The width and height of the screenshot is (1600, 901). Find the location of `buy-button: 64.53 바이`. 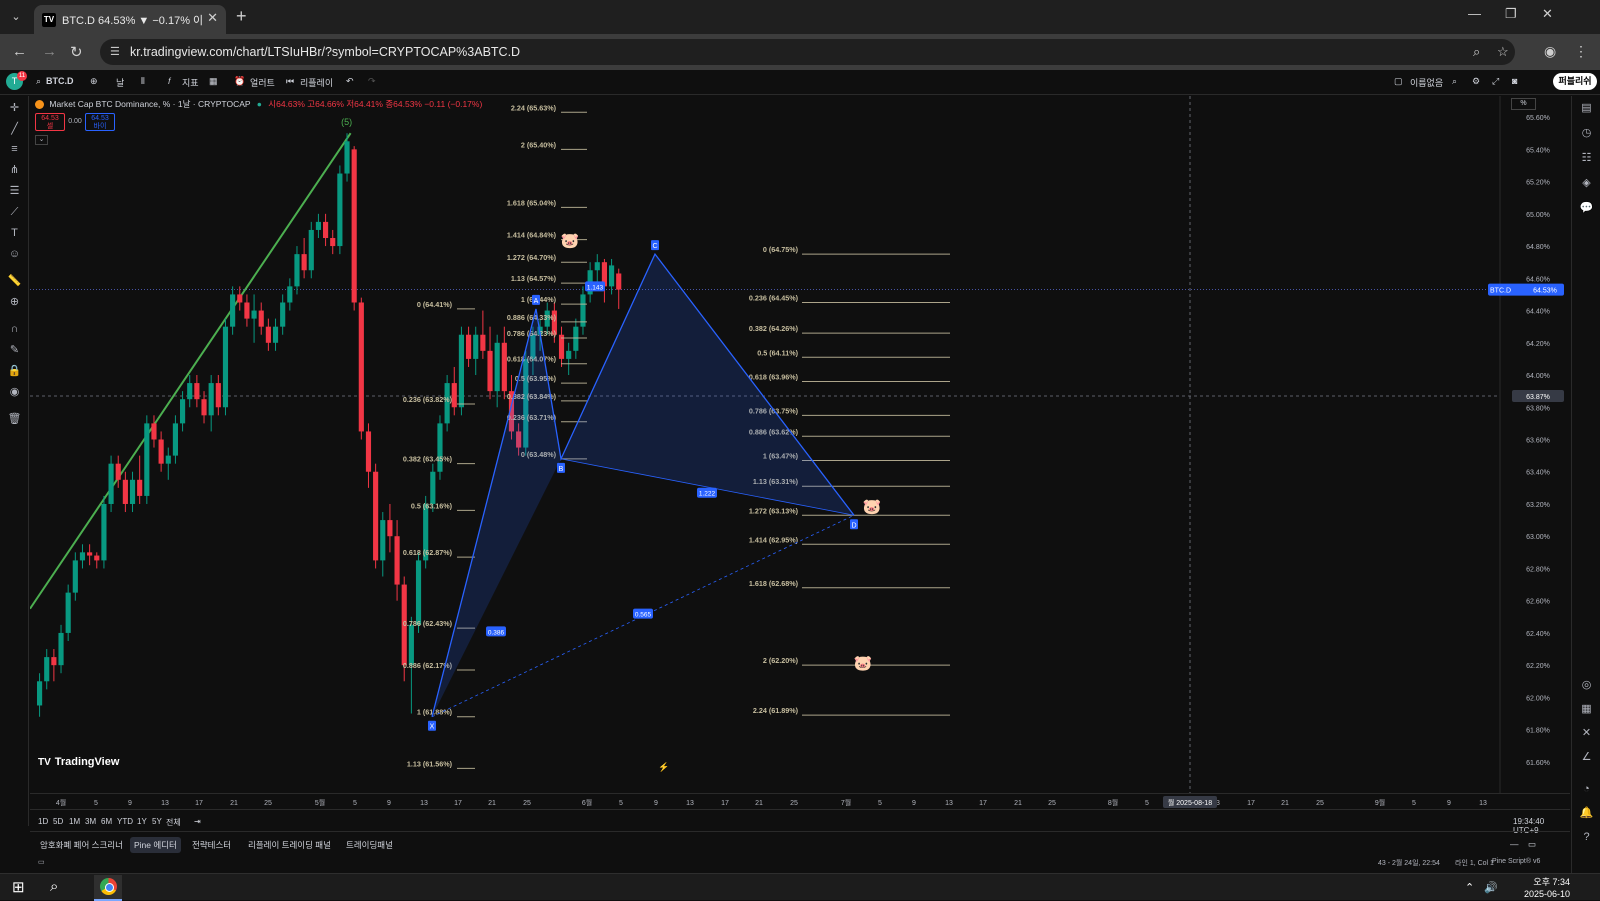

buy-button: 64.53 바이 is located at coordinates (100, 122).